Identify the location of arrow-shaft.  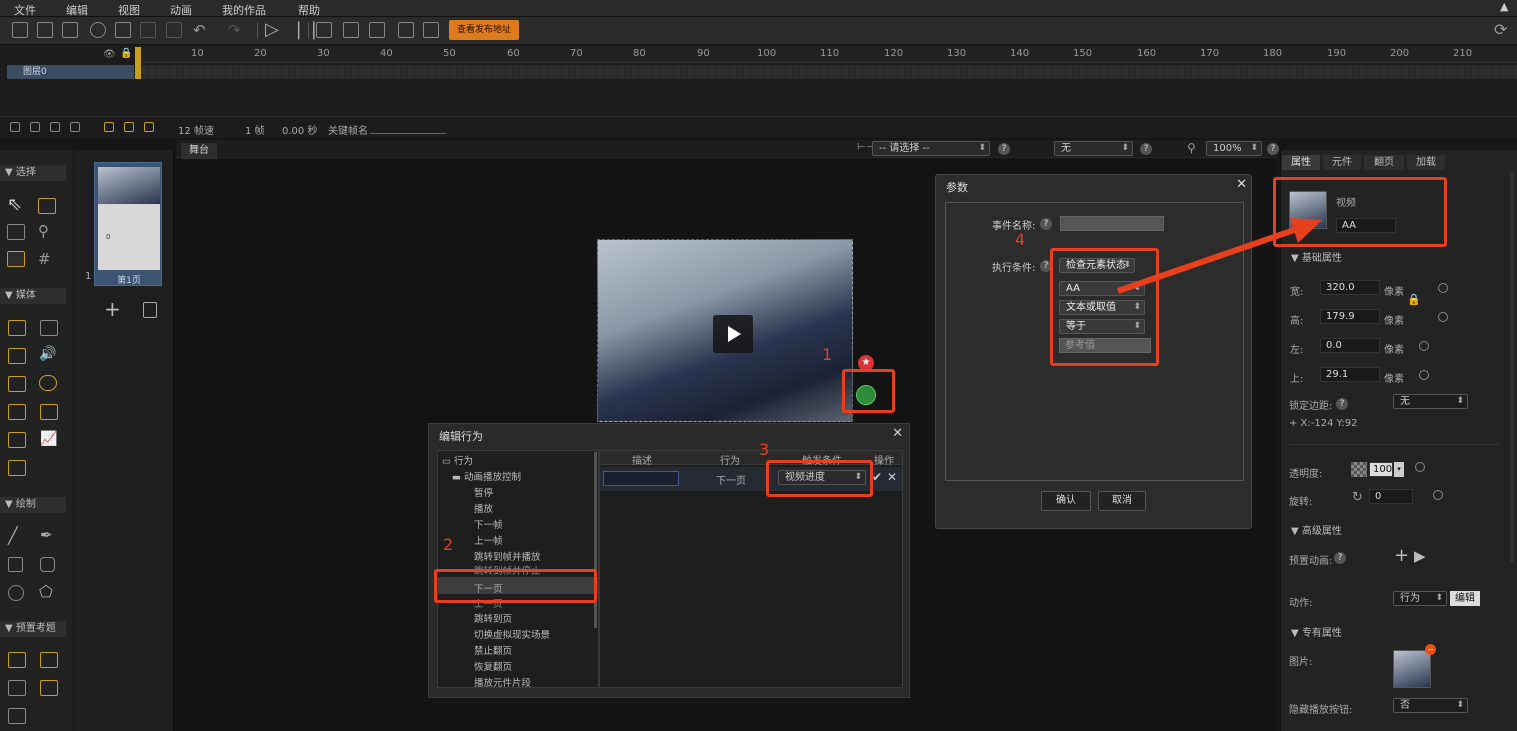
(1209, 259).